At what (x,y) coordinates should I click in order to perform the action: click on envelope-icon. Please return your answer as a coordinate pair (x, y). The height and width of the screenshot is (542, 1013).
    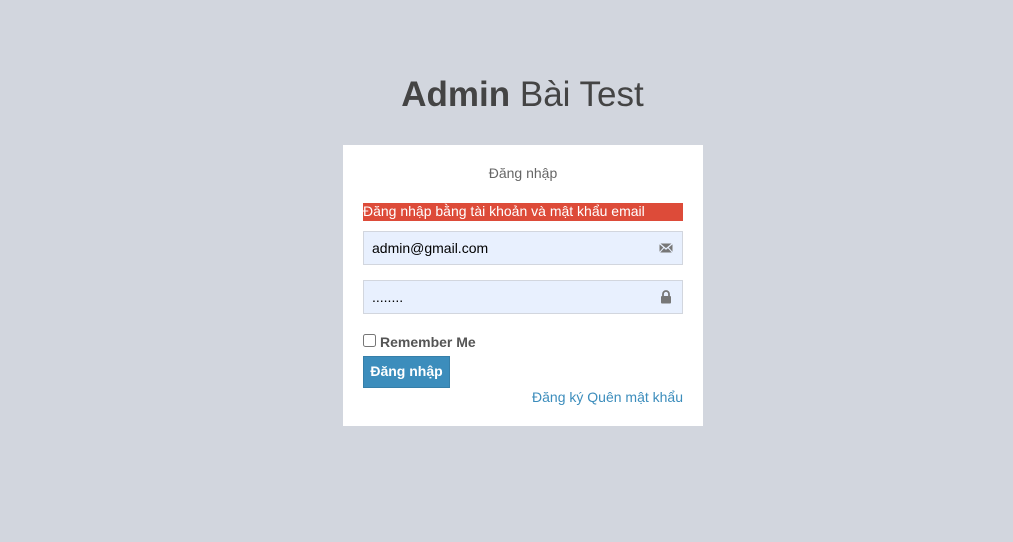
    Looking at the image, I should click on (666, 248).